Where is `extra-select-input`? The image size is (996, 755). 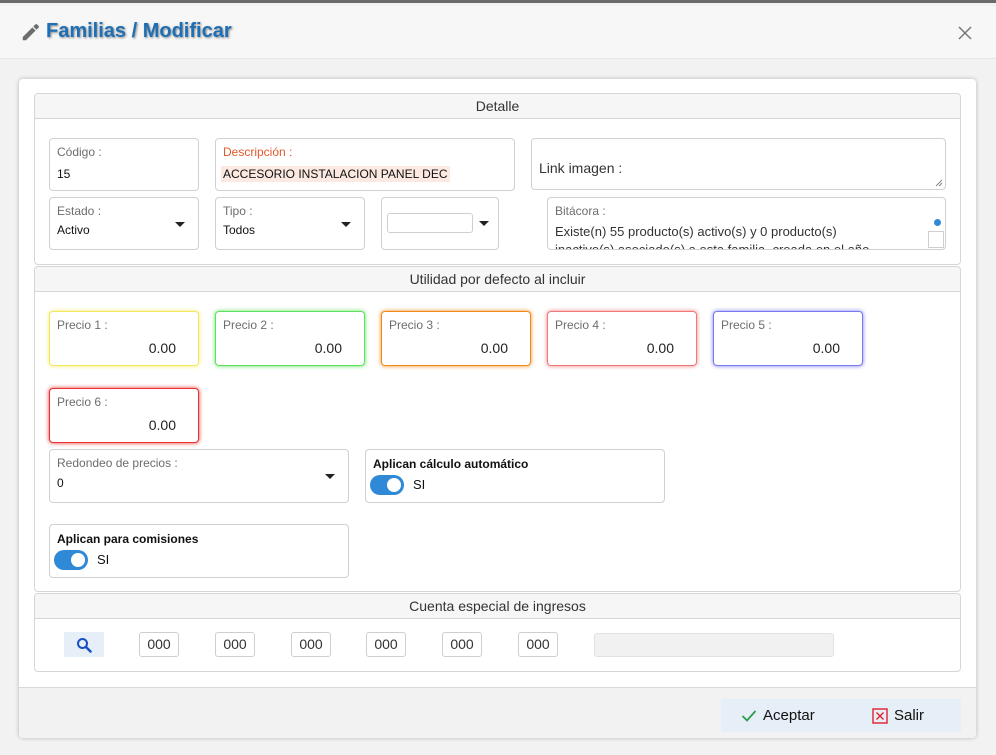 extra-select-input is located at coordinates (430, 223).